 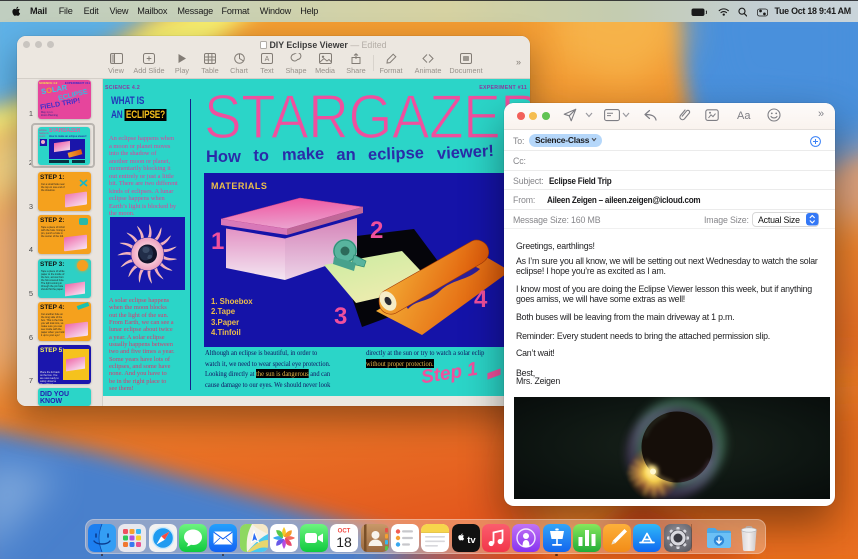 What do you see at coordinates (376, 230) in the screenshot?
I see `svg-text: 2` at bounding box center [376, 230].